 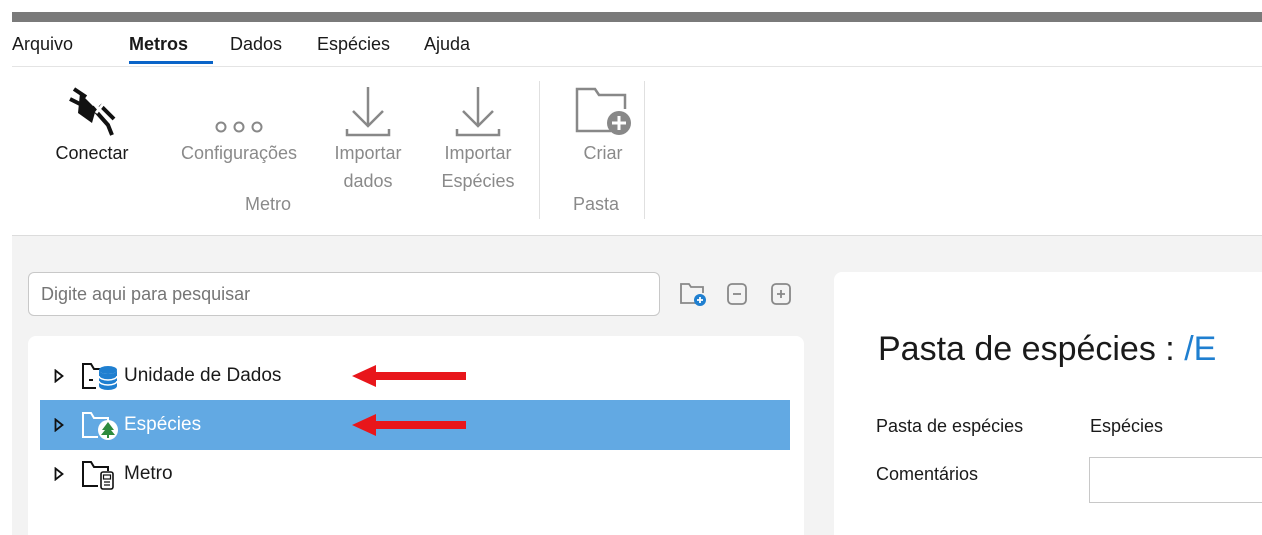 What do you see at coordinates (148, 473) in the screenshot?
I see `tree-item-label: Metro` at bounding box center [148, 473].